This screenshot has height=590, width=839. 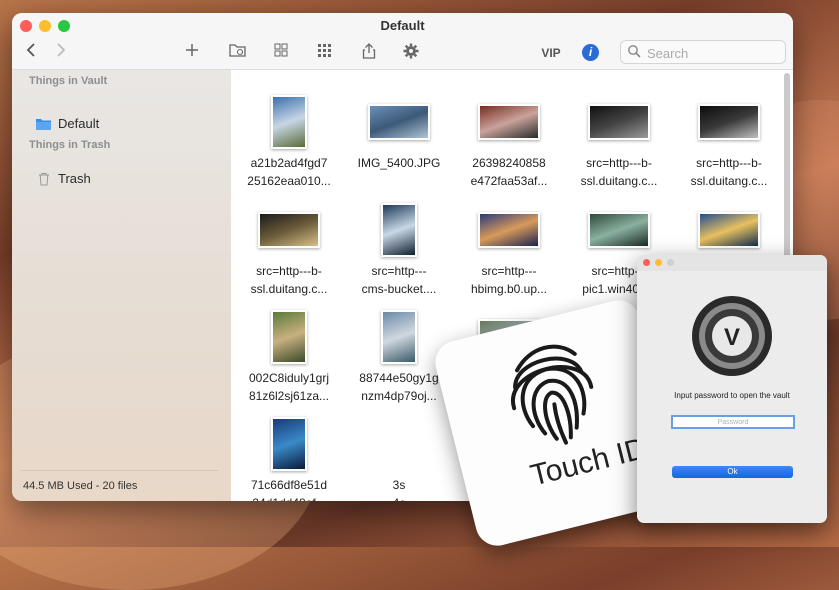 What do you see at coordinates (324, 53) in the screenshot?
I see `list-view-icon` at bounding box center [324, 53].